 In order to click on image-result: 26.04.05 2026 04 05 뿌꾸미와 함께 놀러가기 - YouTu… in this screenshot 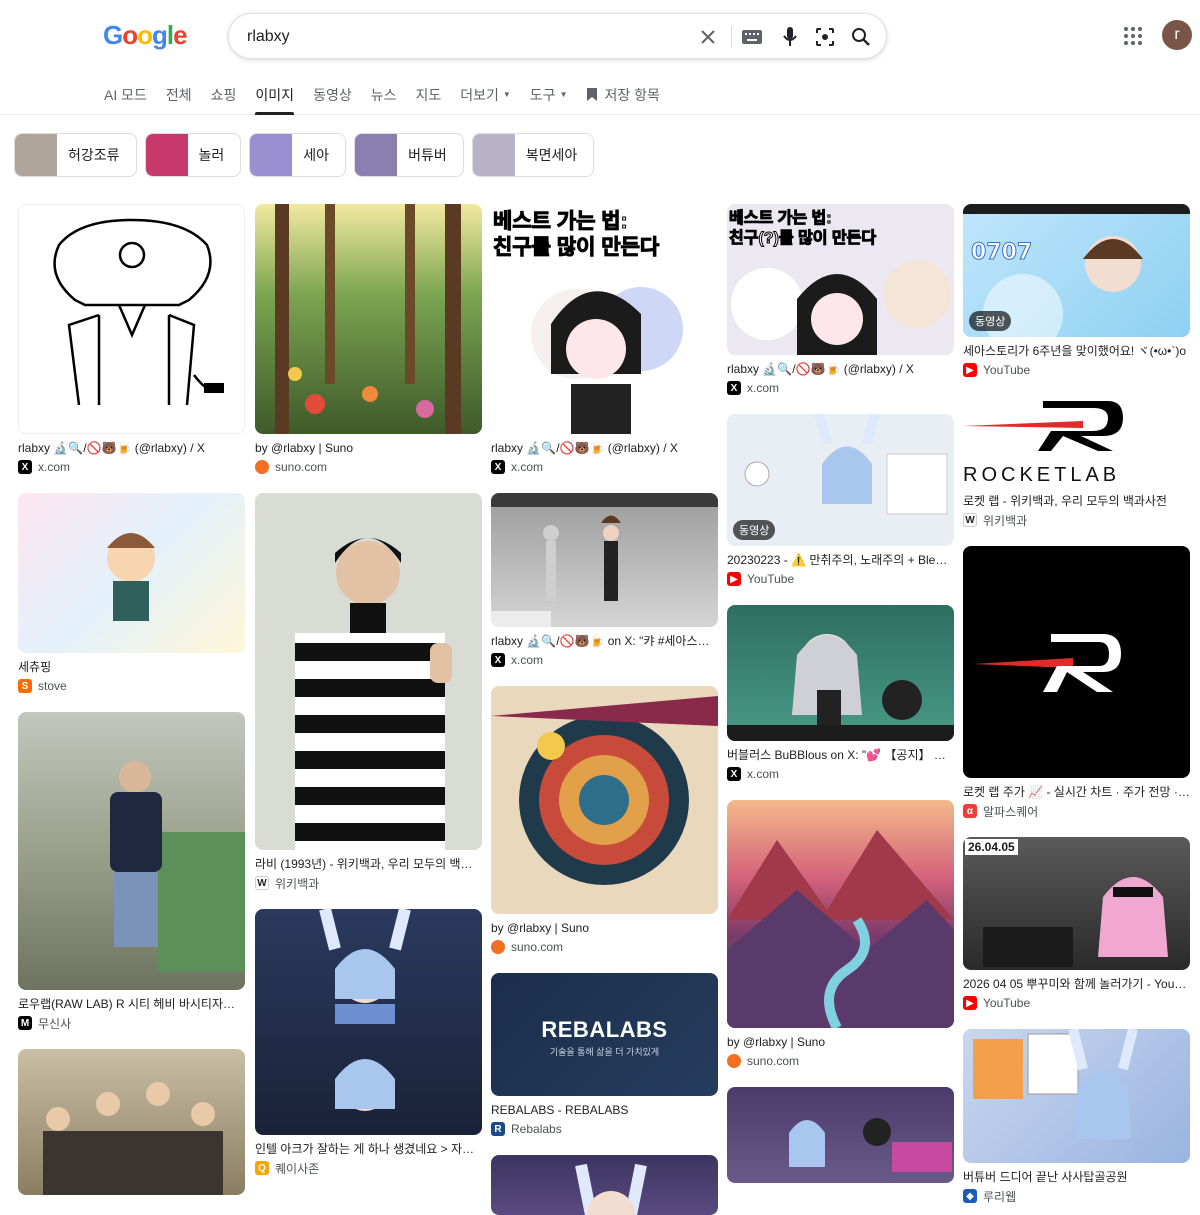, I will do `click(1076, 924)`.